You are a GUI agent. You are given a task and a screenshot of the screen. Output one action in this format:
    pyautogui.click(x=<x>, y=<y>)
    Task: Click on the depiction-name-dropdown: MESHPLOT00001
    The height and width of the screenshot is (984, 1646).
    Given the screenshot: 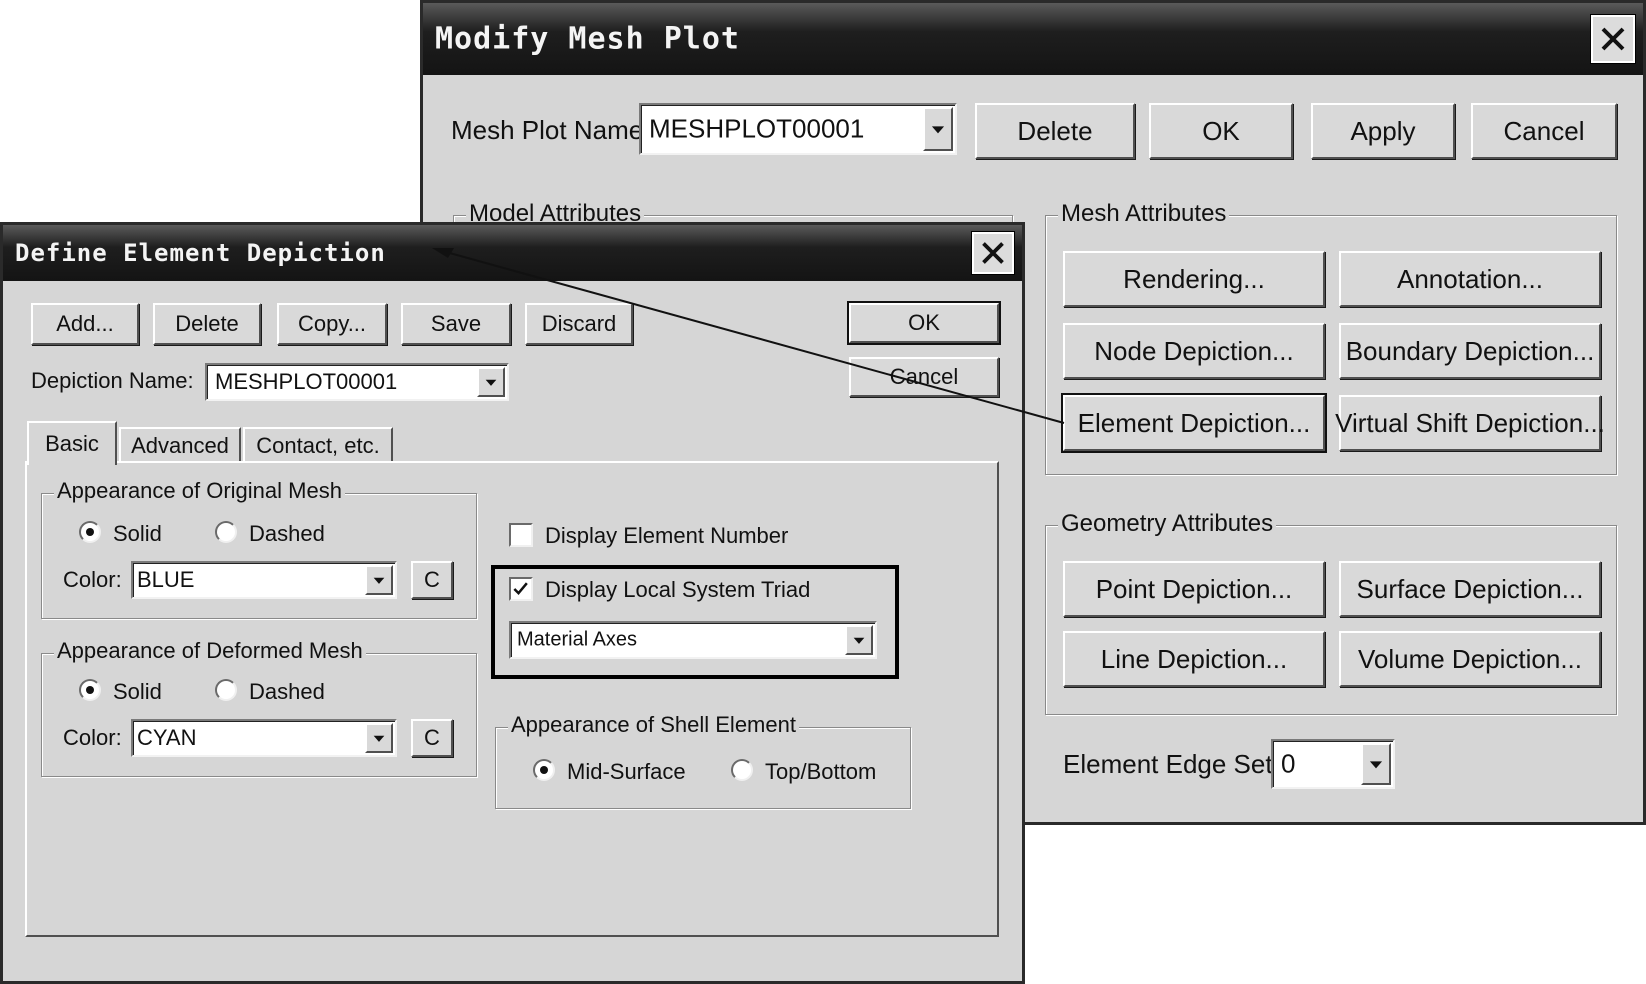 What is the action you would take?
    pyautogui.click(x=357, y=382)
    